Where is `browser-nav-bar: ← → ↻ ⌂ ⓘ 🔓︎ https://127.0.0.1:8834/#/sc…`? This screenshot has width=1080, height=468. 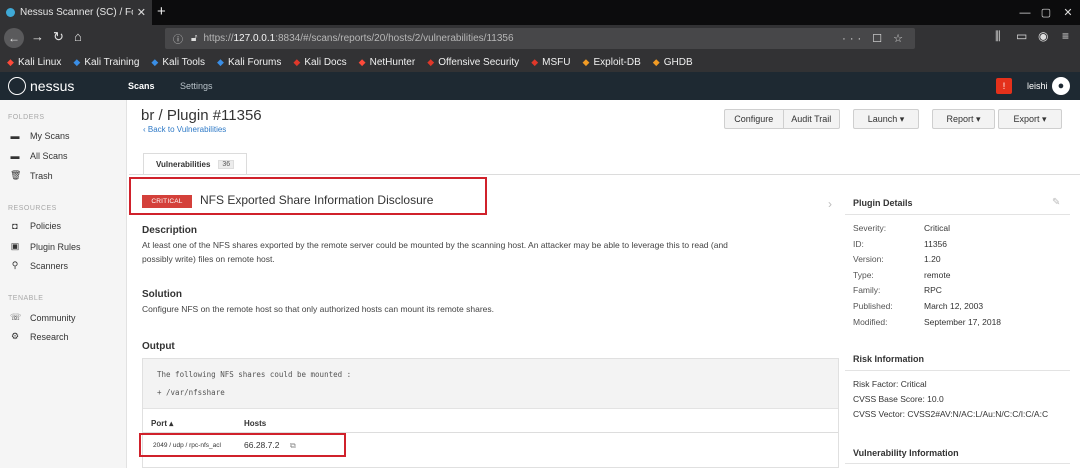 browser-nav-bar: ← → ↻ ⌂ ⓘ 🔓︎ https://127.0.0.1:8834/#/sc… is located at coordinates (540, 38).